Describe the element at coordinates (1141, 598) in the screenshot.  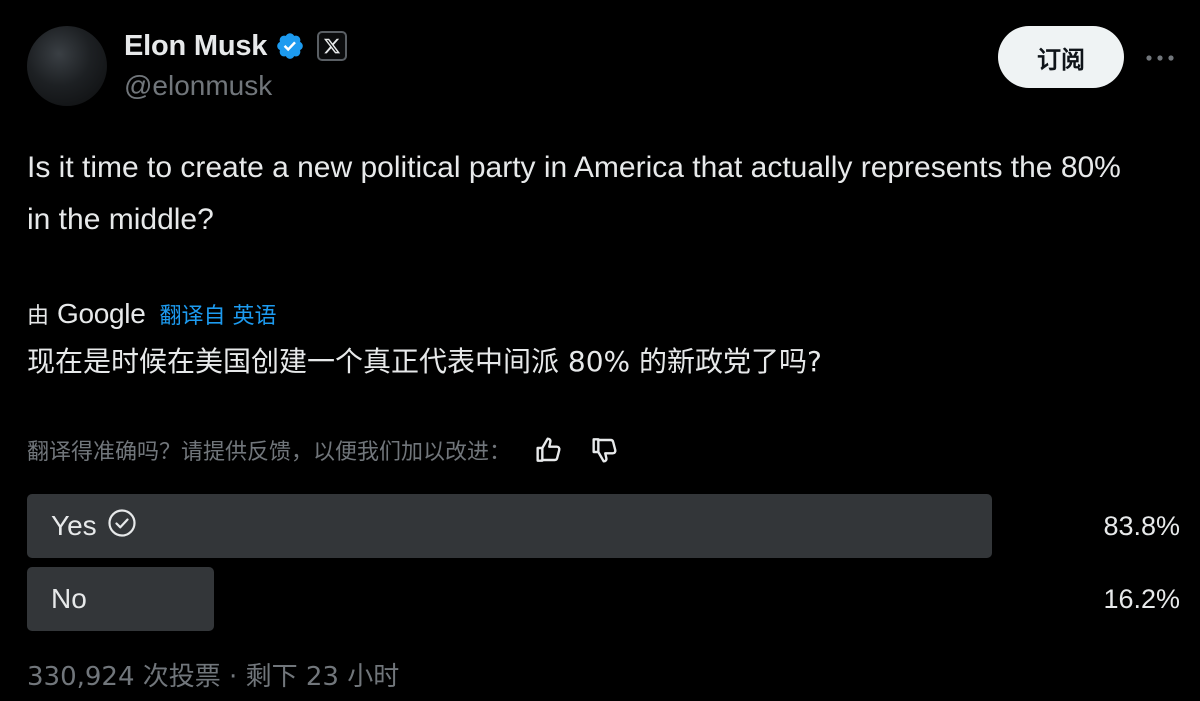
I see `poll-option-percent: 16.2%` at that location.